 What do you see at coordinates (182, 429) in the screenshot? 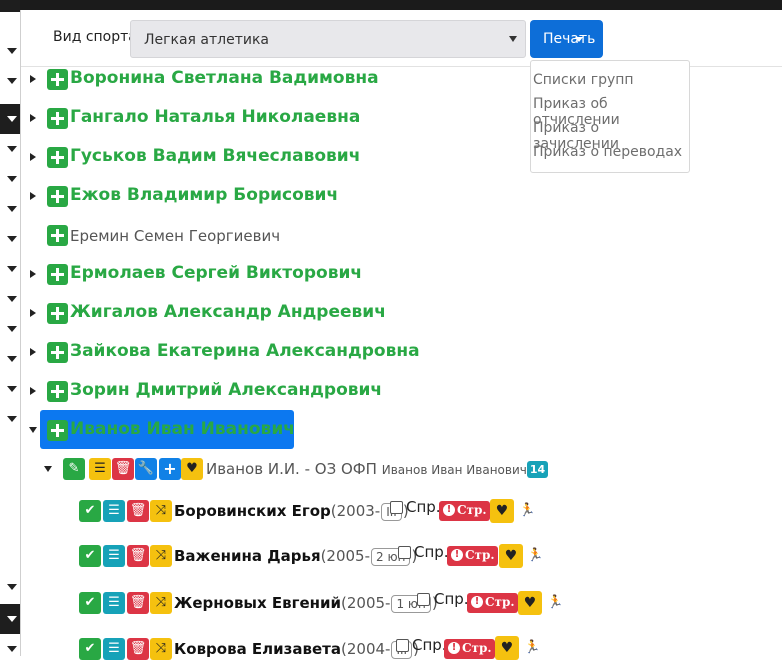
I see `person-name: Иванов Иван Иванович` at bounding box center [182, 429].